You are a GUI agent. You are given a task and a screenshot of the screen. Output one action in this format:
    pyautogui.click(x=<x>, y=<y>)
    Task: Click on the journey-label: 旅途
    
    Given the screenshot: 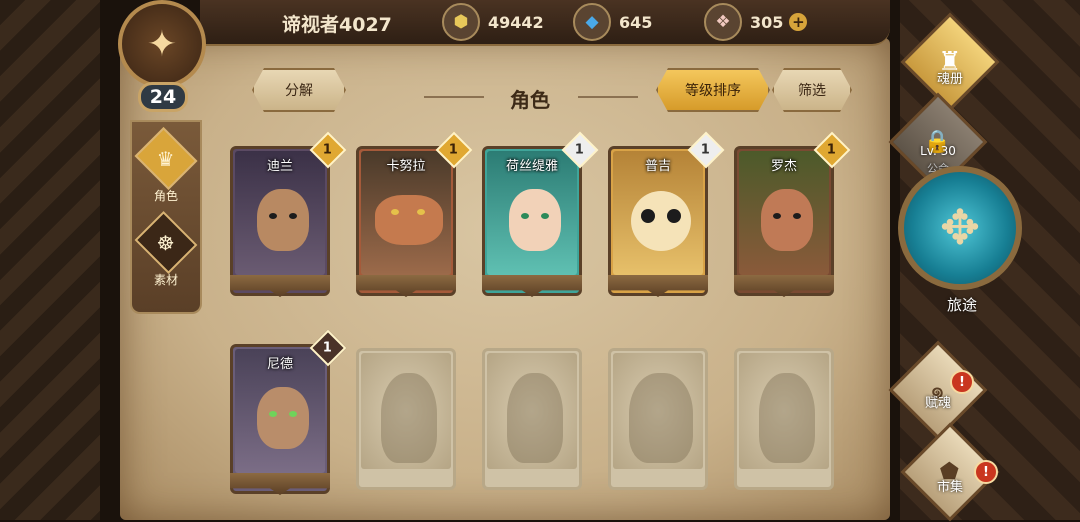 What is the action you would take?
    pyautogui.click(x=961, y=305)
    